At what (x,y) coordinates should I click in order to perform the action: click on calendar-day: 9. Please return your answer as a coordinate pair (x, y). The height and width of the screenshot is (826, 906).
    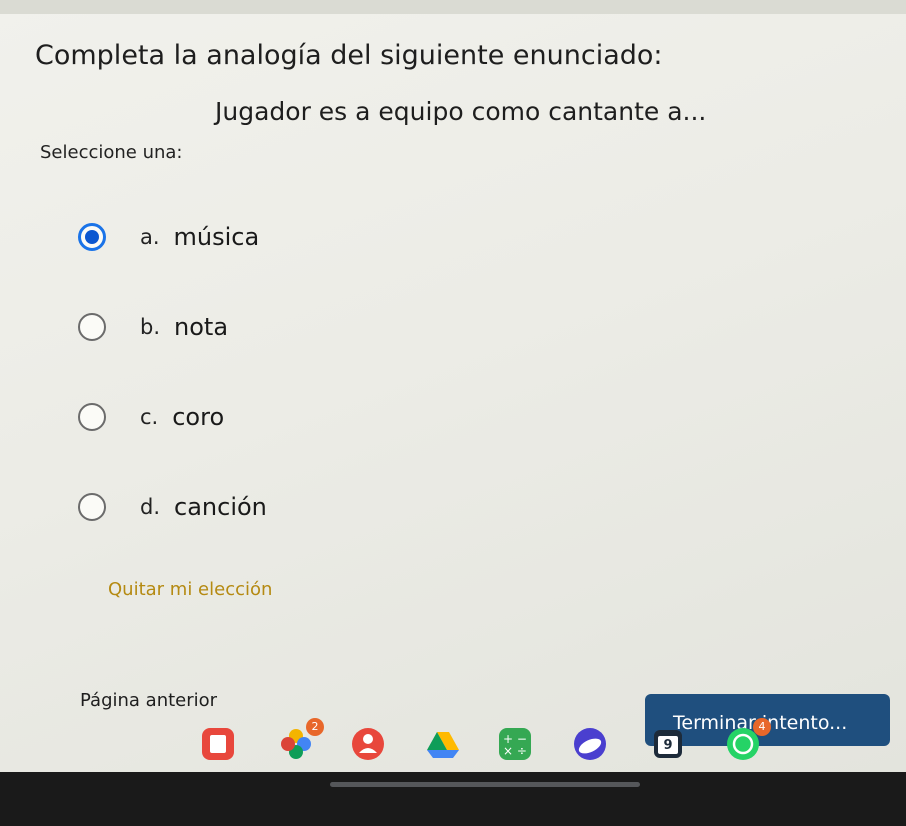
    Looking at the image, I should click on (668, 745).